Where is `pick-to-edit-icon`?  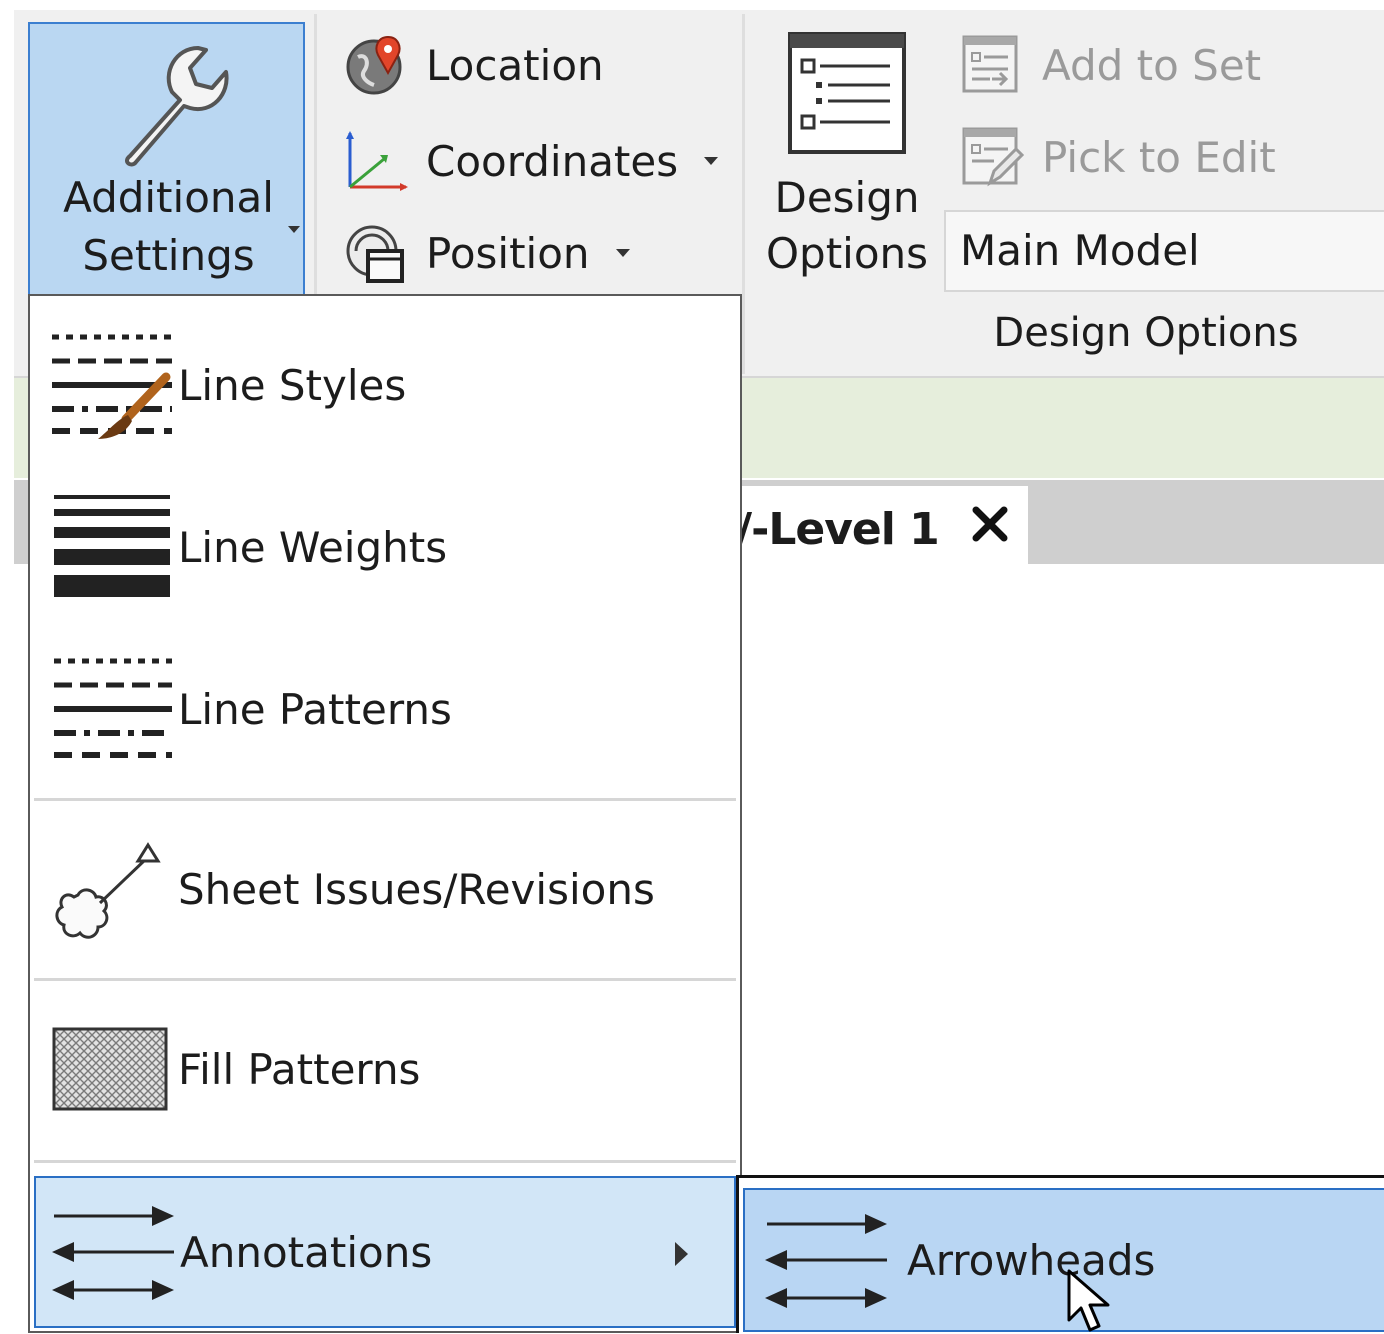
pick-to-edit-icon is located at coordinates (993, 157).